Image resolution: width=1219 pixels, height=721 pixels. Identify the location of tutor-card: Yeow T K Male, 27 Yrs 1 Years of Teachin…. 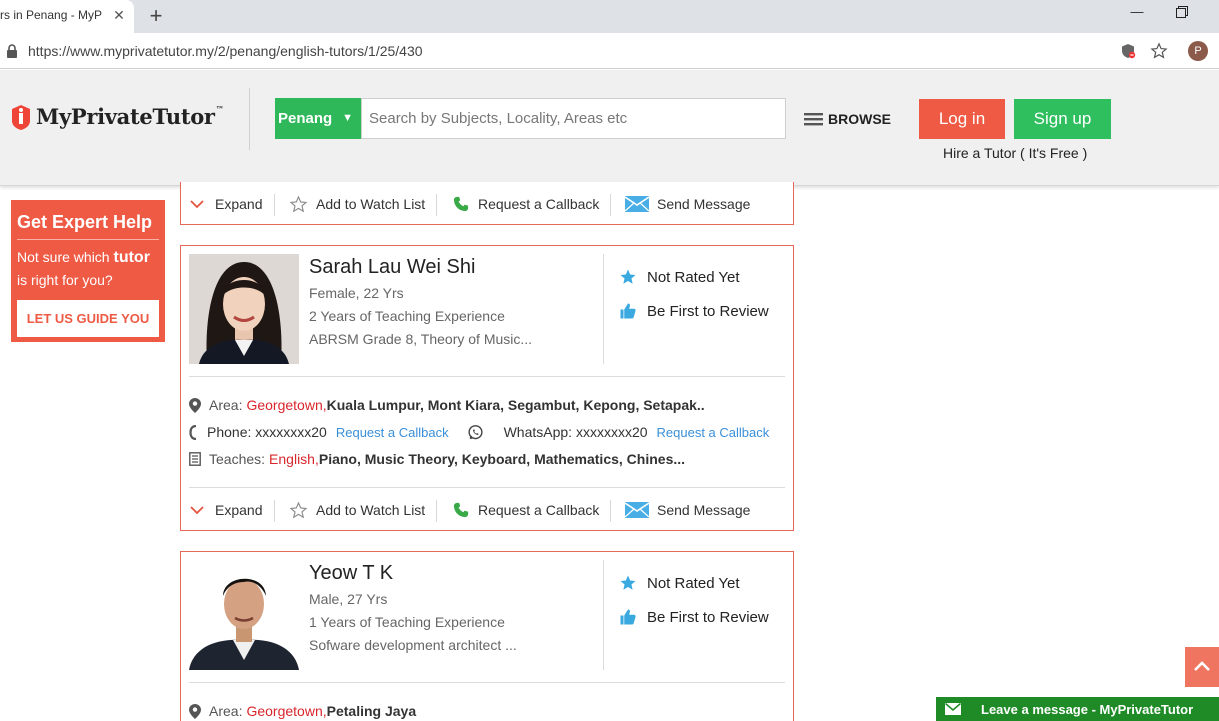
(487, 636).